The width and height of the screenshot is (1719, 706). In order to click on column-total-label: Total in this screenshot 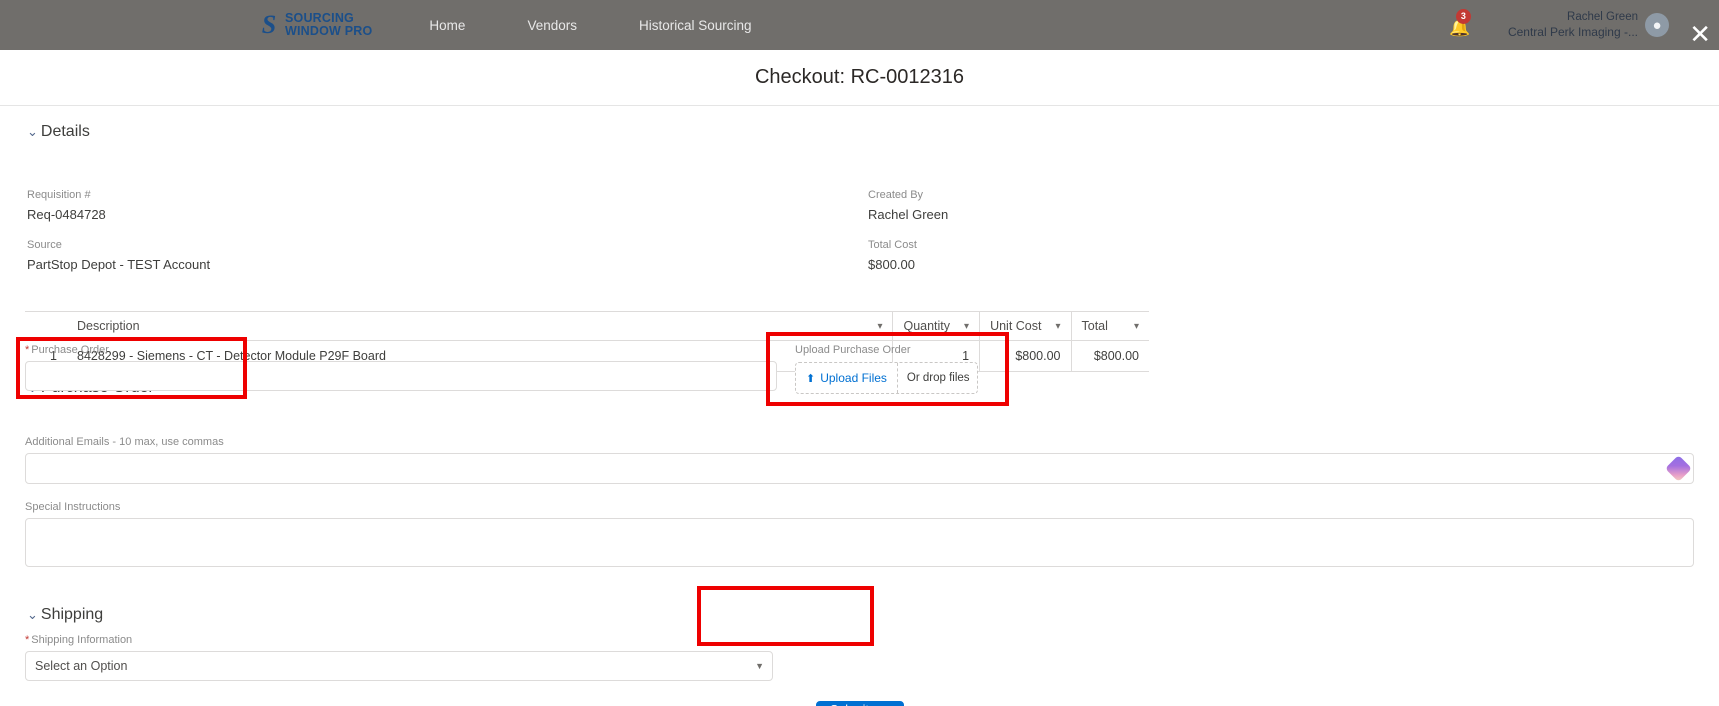, I will do `click(1094, 326)`.